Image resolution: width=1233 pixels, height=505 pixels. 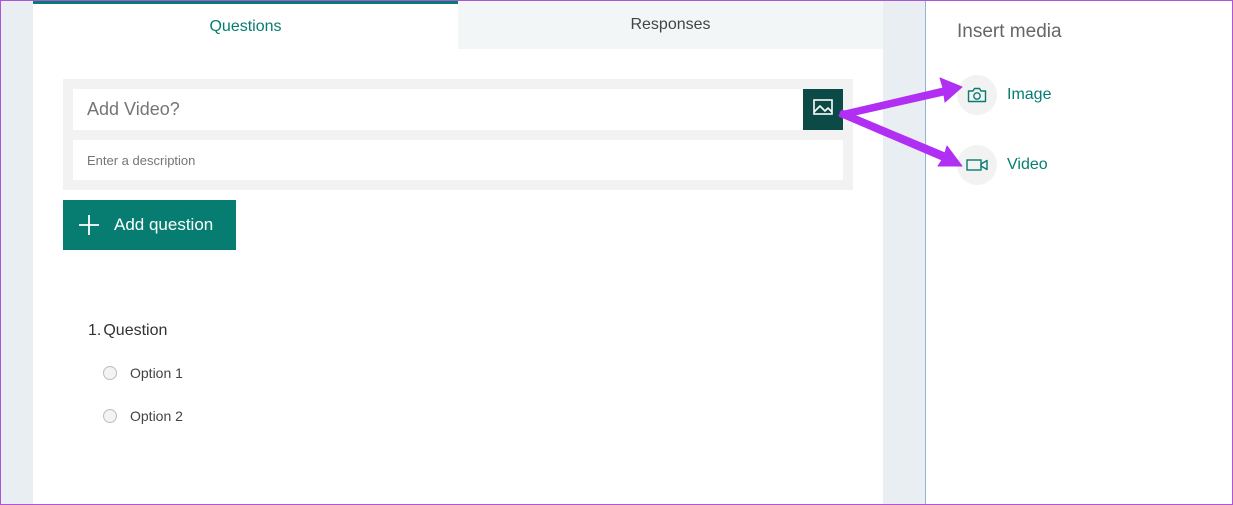 What do you see at coordinates (135, 330) in the screenshot?
I see `question-text: Question` at bounding box center [135, 330].